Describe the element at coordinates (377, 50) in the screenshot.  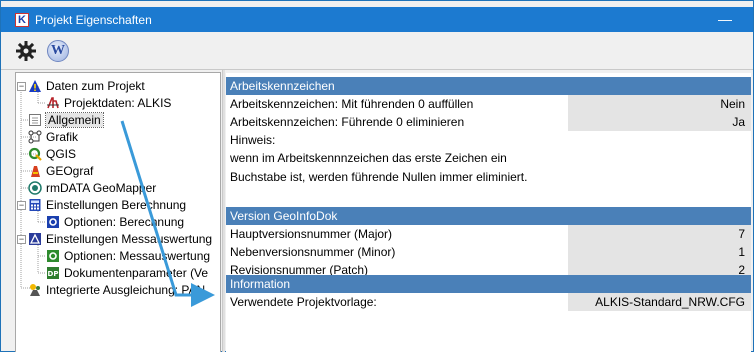
I see `toolbar: W` at that location.